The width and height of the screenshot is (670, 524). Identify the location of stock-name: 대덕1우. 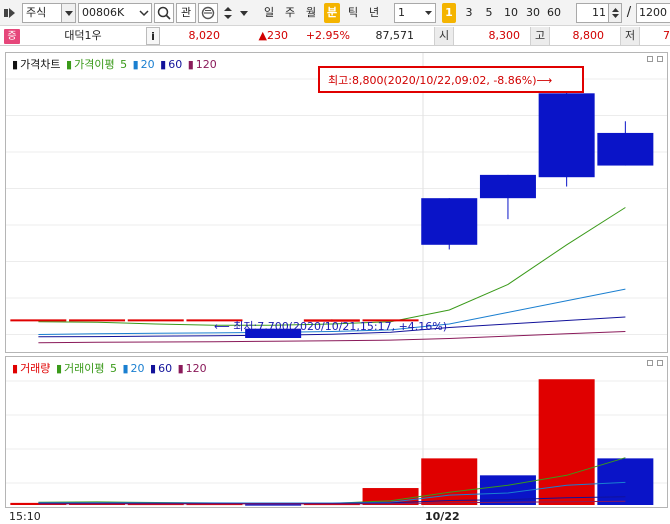
(83, 35).